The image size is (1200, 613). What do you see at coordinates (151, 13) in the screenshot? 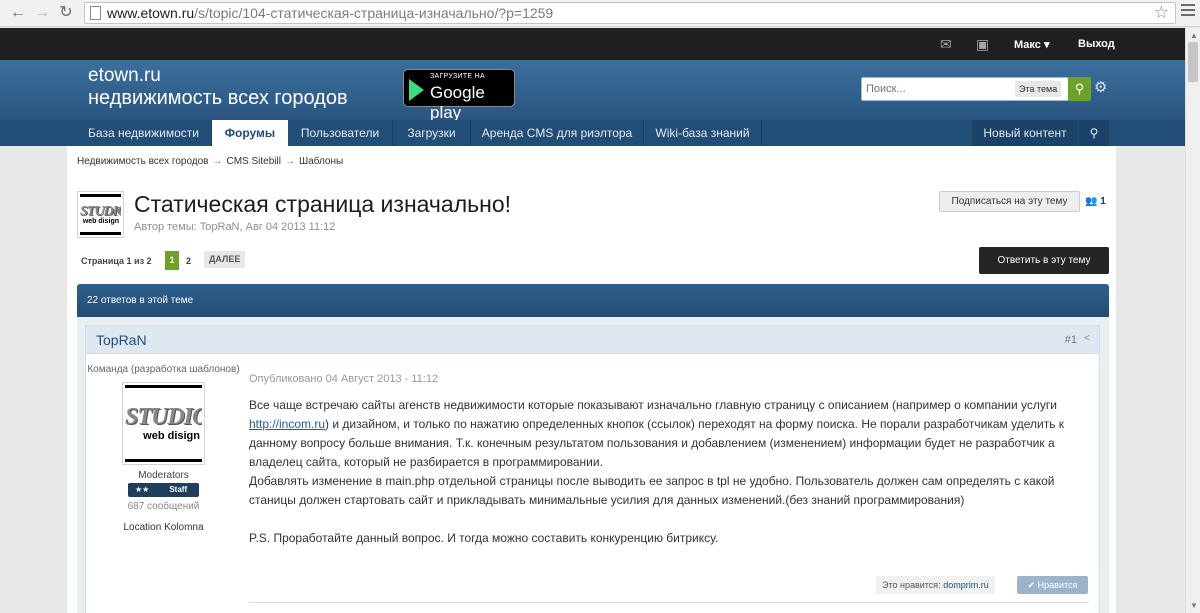
I see `url-host: www.etown.ru` at bounding box center [151, 13].